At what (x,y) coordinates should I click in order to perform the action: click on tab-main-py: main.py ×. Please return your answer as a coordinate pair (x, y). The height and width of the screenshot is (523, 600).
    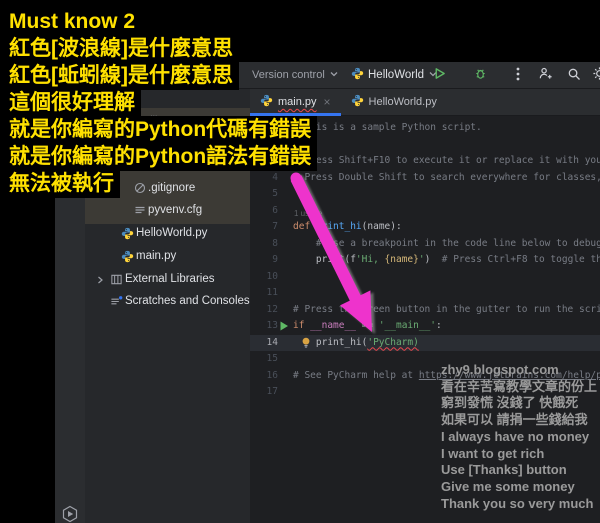
    Looking at the image, I should click on (295, 102).